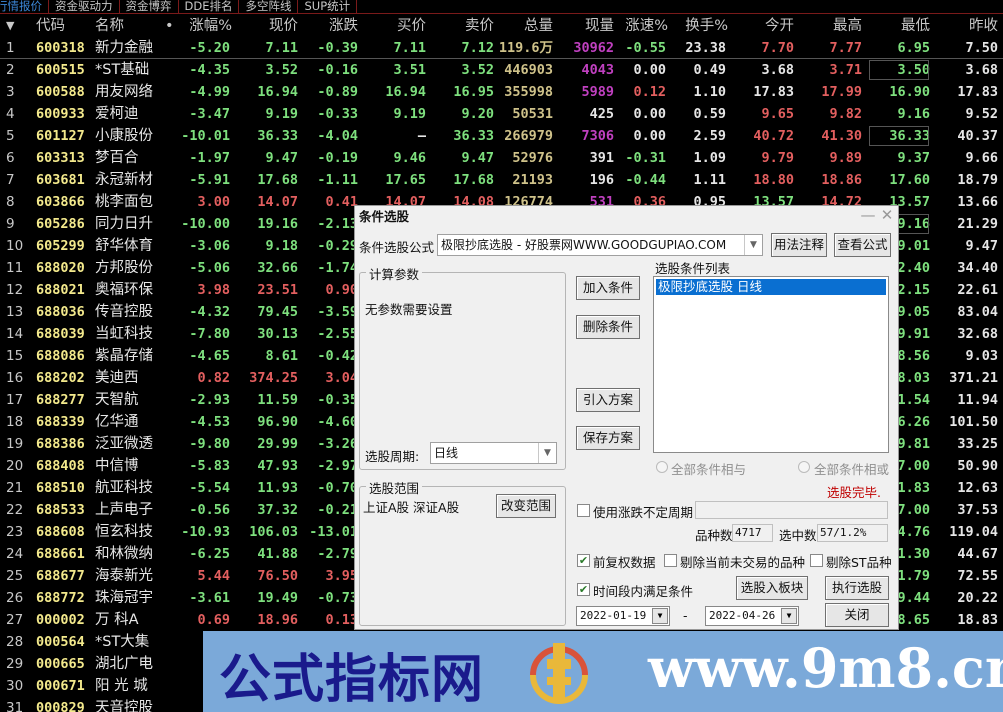 This screenshot has height=712, width=1003. Describe the element at coordinates (532, 114) in the screenshot. I see `volume: 50531` at that location.